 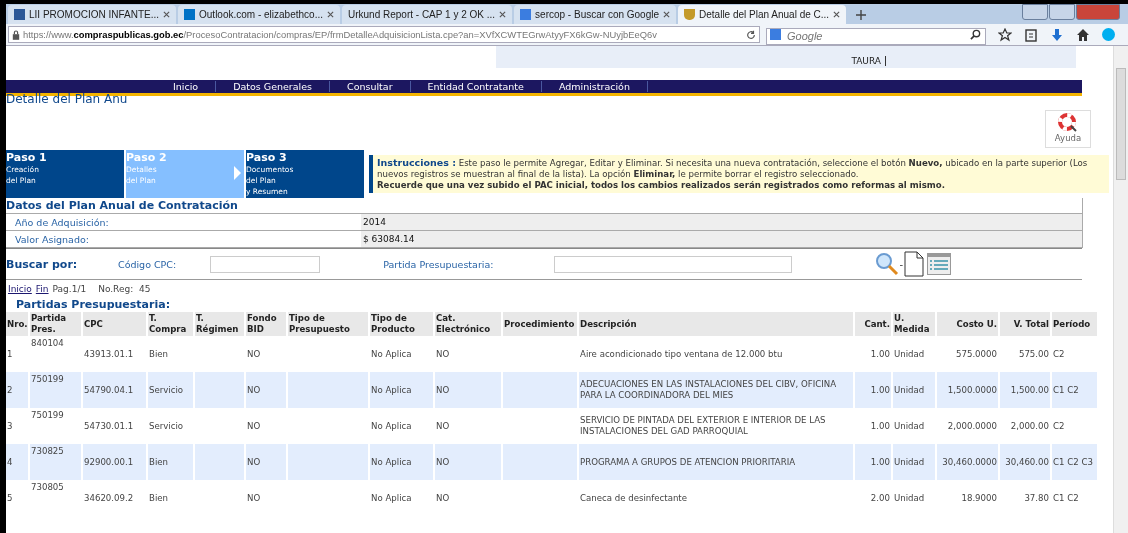 I want to click on table-cell: 37.80, so click(x=1036, y=497).